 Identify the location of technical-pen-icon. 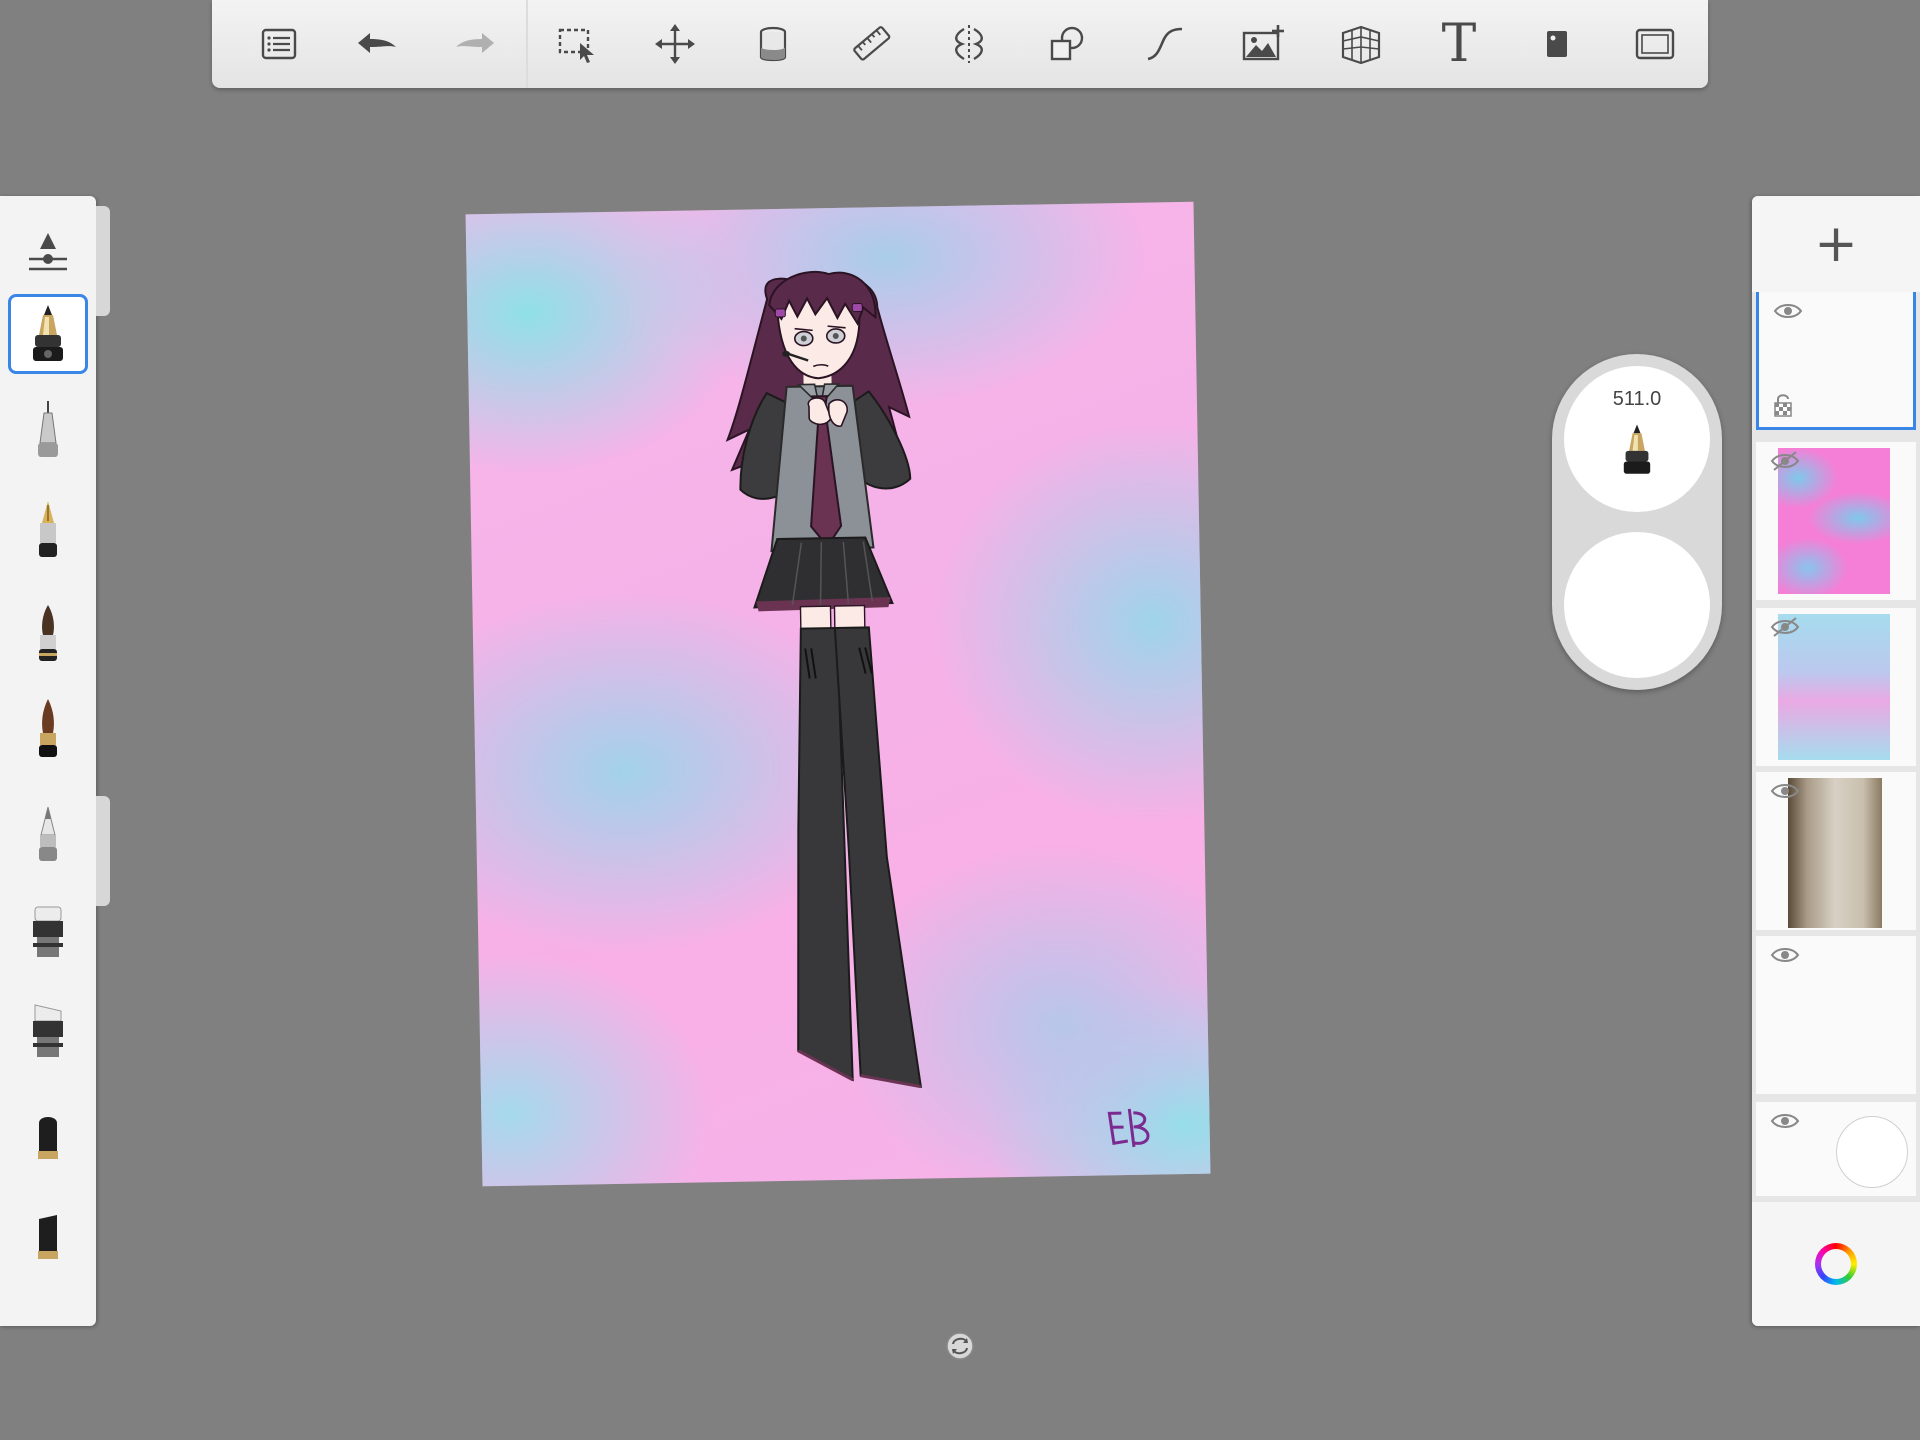
(48, 429).